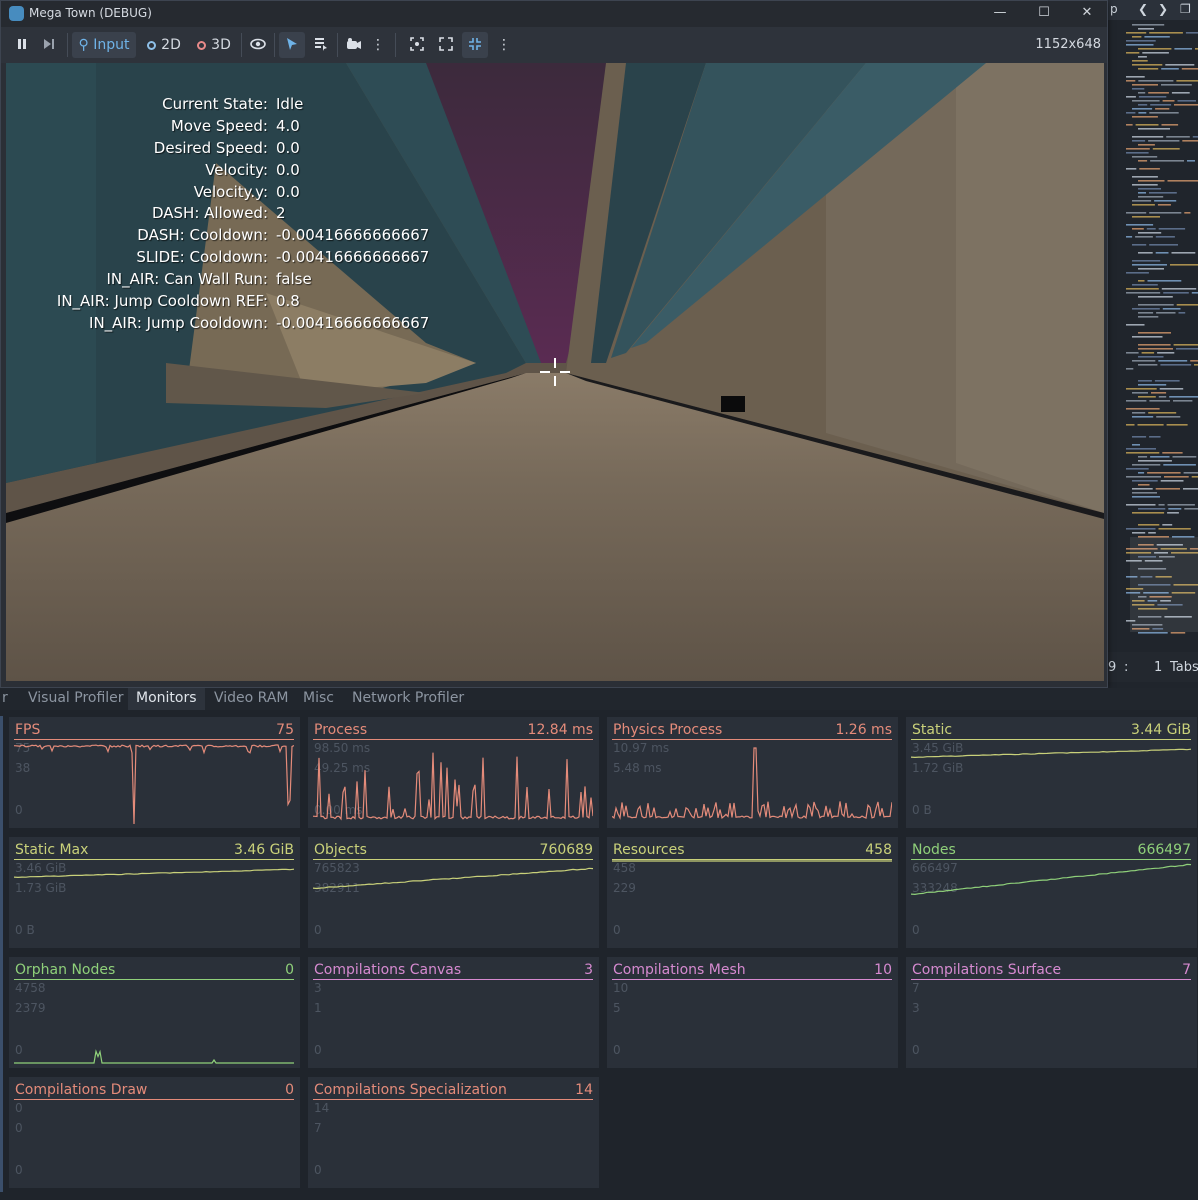 Image resolution: width=1198 pixels, height=1200 pixels. I want to click on mode-3d-button: 3D, so click(214, 45).